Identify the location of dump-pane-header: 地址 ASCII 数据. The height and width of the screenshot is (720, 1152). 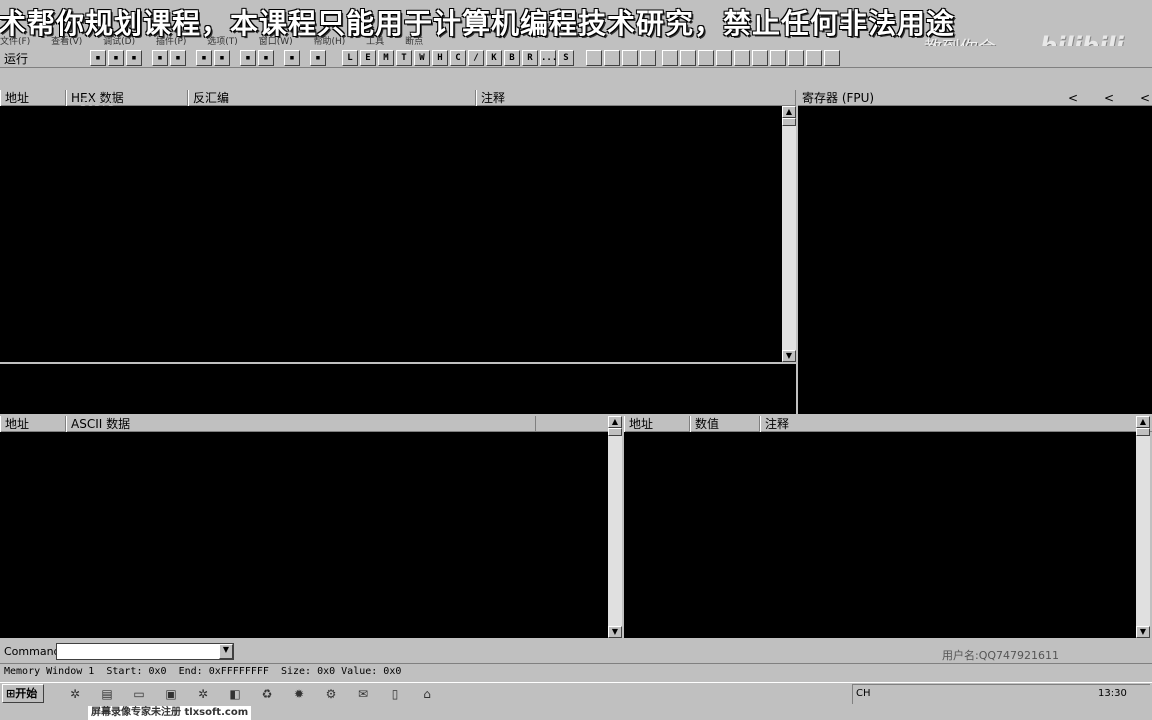
(311, 424).